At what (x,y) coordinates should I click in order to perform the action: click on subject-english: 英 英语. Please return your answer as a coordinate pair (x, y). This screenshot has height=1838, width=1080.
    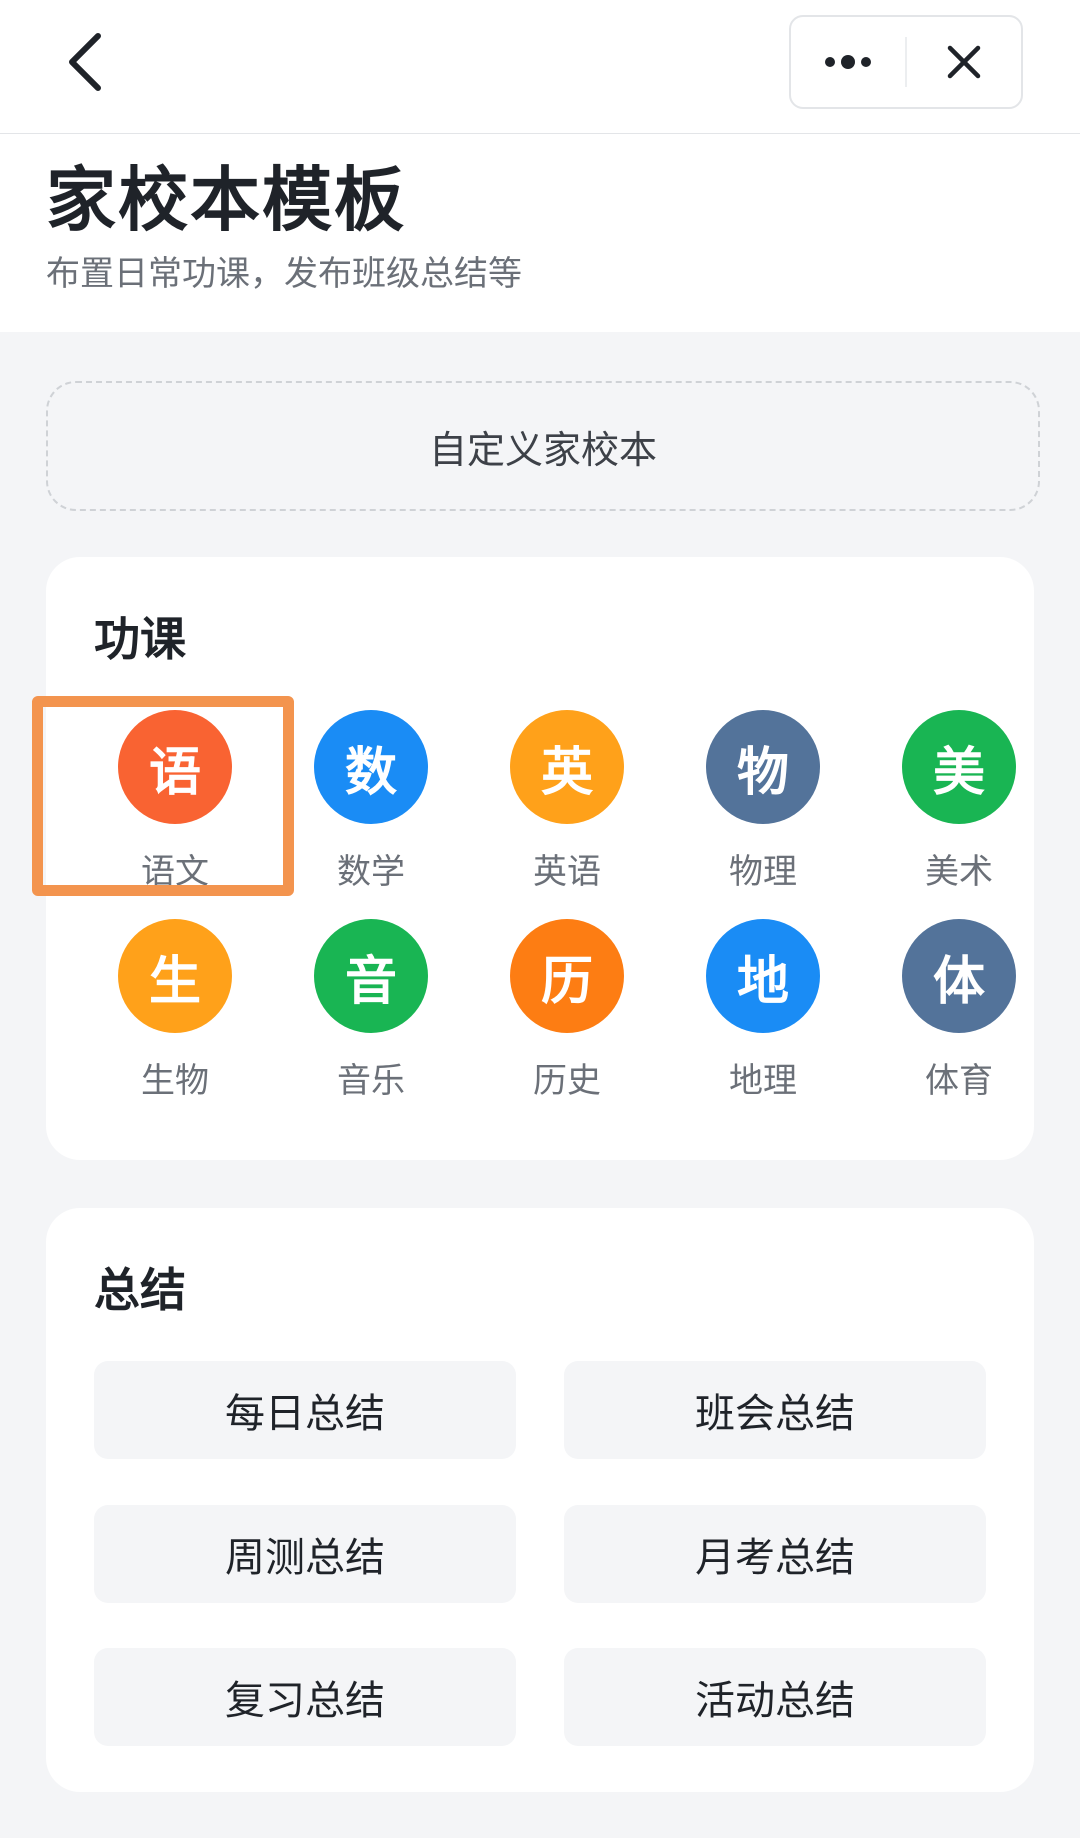
    Looking at the image, I should click on (567, 801).